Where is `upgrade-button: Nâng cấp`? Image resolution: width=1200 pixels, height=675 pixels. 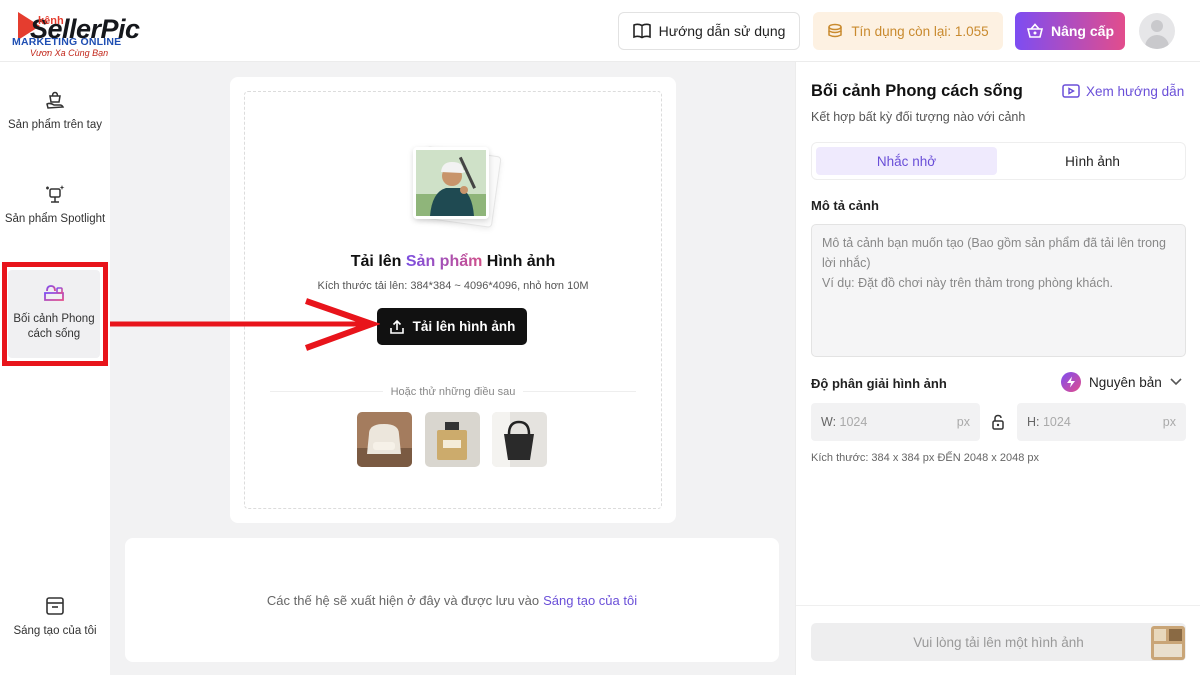
upgrade-button: Nâng cấp is located at coordinates (1070, 31).